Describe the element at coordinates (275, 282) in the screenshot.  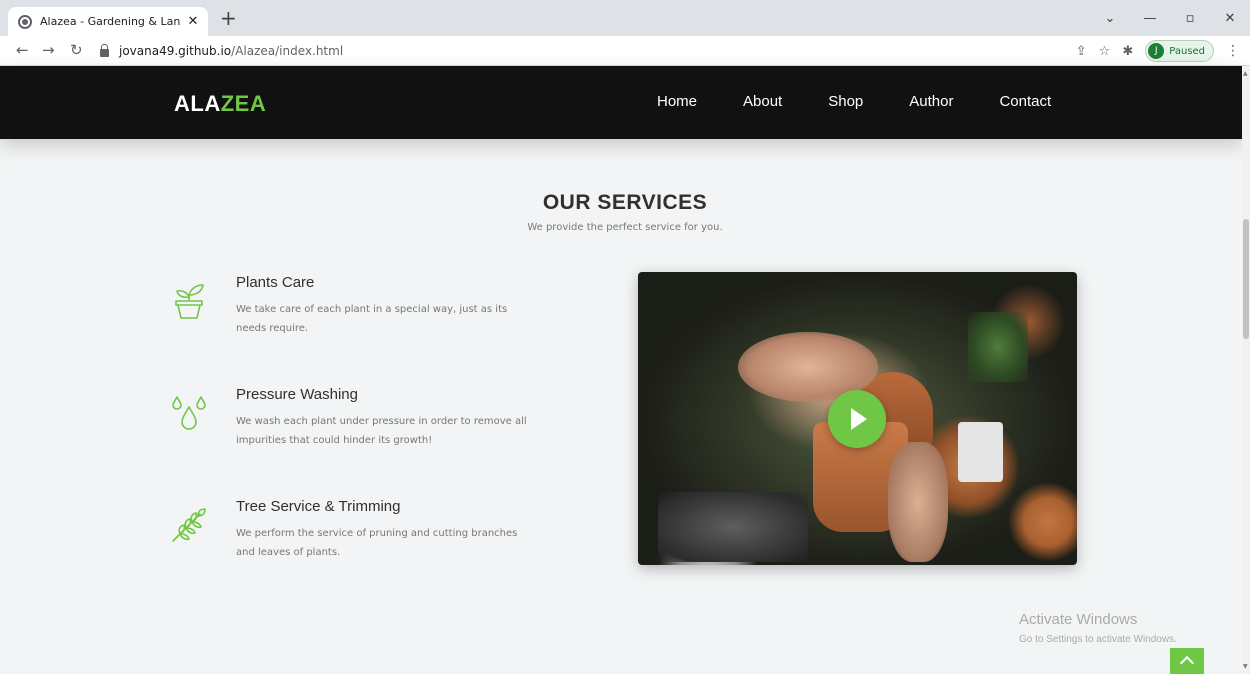
I see `service-title: Plants Care` at that location.